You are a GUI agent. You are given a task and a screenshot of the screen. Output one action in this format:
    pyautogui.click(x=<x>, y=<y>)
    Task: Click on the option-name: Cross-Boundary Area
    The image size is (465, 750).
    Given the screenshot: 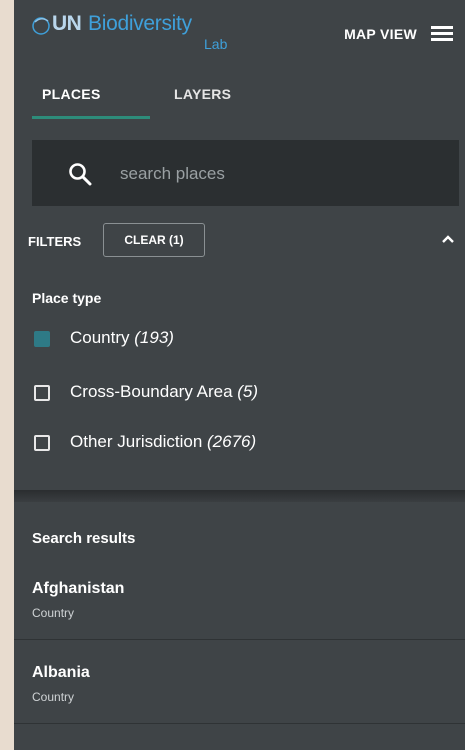 What is the action you would take?
    pyautogui.click(x=151, y=391)
    